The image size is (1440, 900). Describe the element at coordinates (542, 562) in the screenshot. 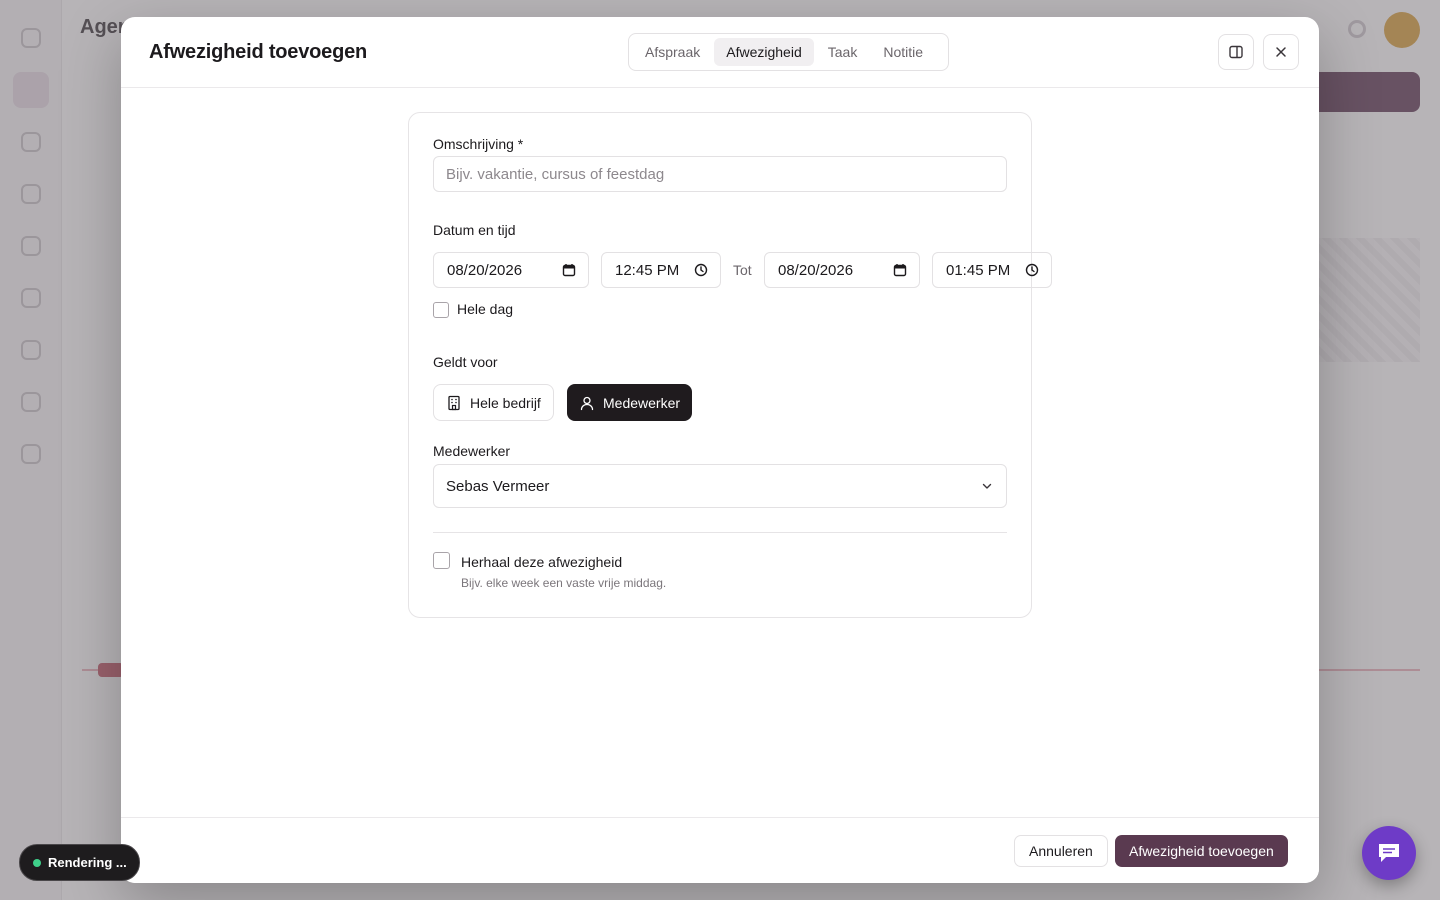

I see `repeat-label: Herhaal deze afwezigheid` at that location.